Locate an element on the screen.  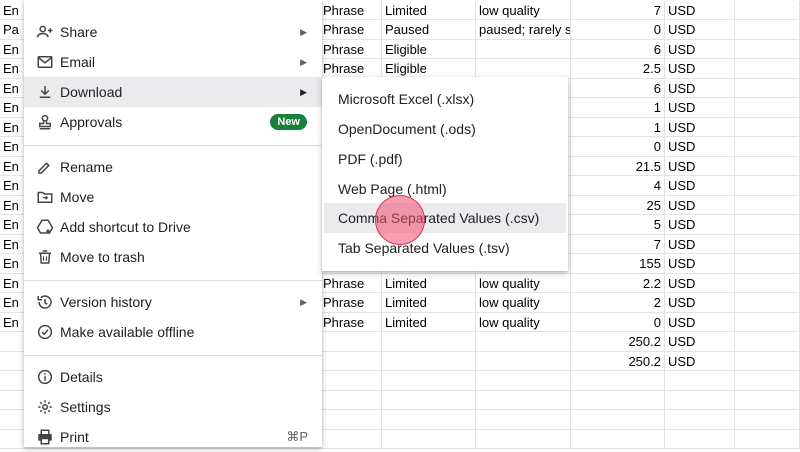
download-option-tsv: Tab Separated Values (.tsv) is located at coordinates (445, 248).